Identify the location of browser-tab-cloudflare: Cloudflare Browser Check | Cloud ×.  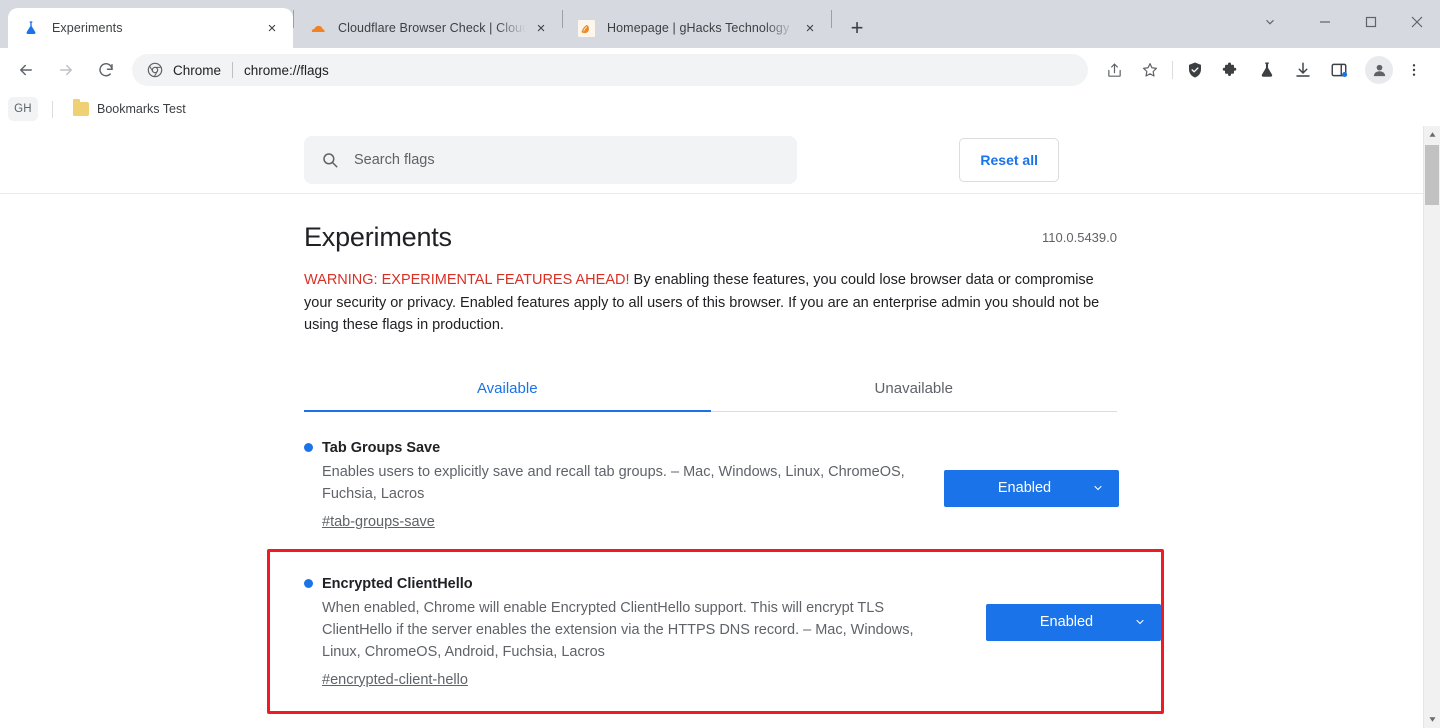
(428, 28).